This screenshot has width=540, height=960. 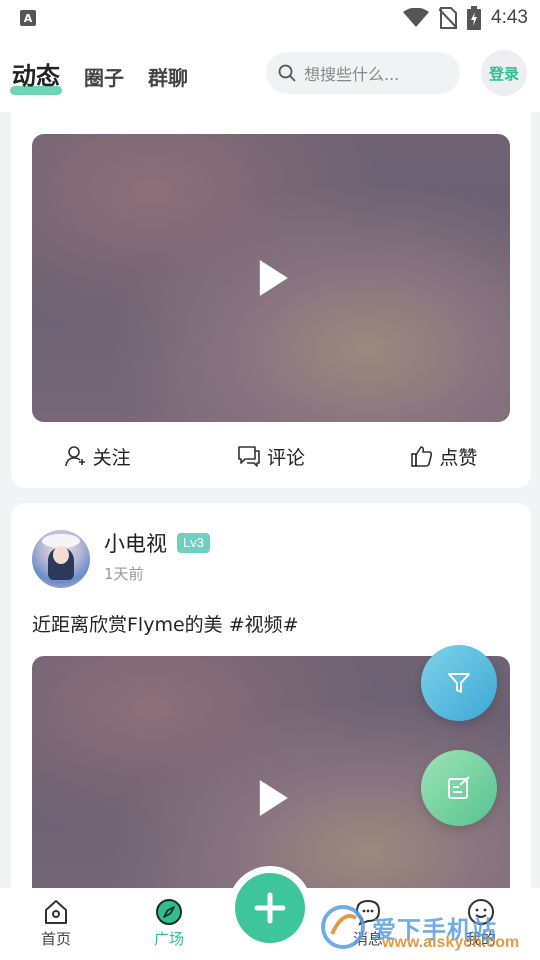 I want to click on tab-label: 圈子, so click(x=104, y=78).